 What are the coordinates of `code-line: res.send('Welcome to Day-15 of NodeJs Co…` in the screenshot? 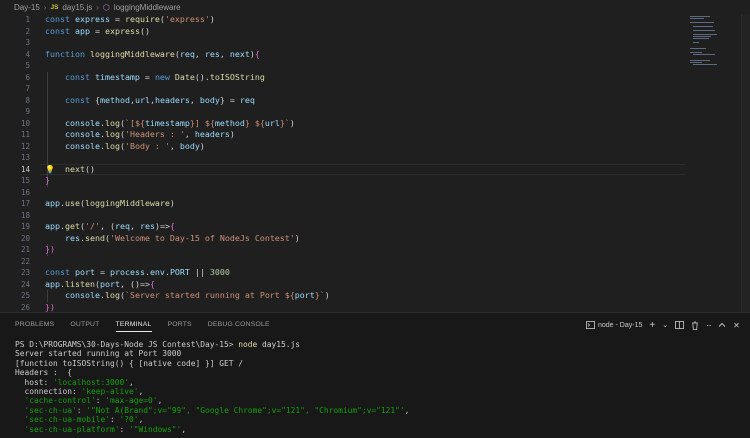 It's located at (172, 239).